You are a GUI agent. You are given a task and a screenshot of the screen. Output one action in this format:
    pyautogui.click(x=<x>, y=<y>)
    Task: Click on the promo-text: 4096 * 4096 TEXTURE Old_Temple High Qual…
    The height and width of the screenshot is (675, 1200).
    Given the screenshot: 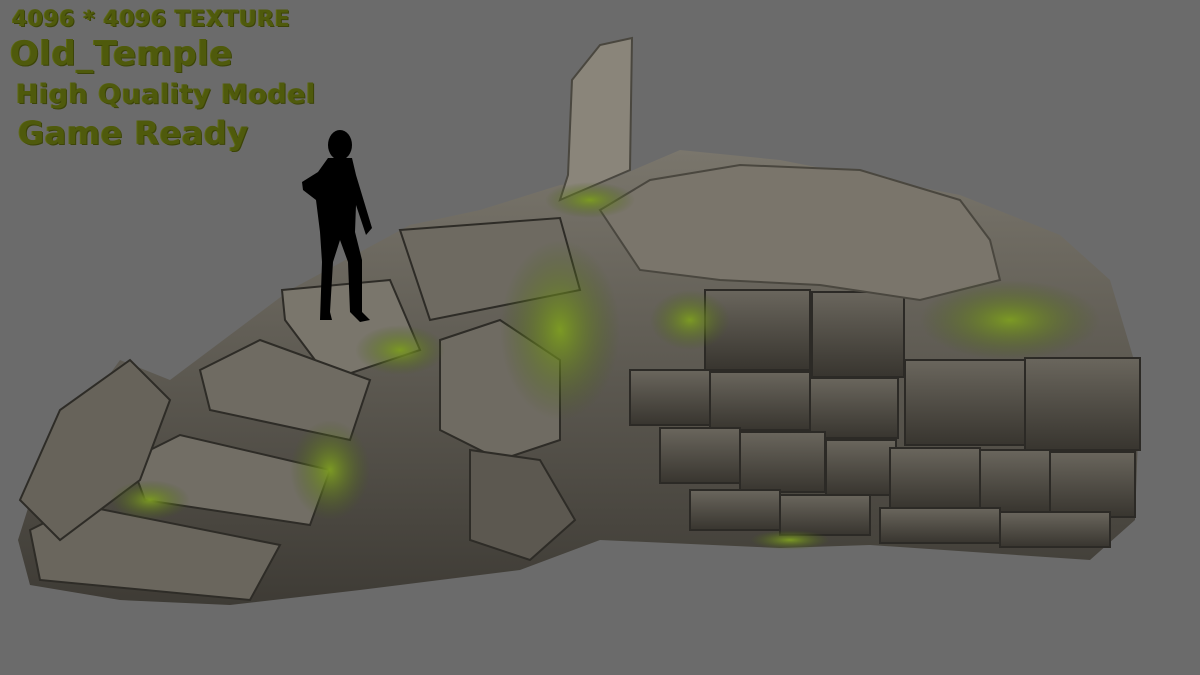 What is the action you would take?
    pyautogui.click(x=163, y=80)
    